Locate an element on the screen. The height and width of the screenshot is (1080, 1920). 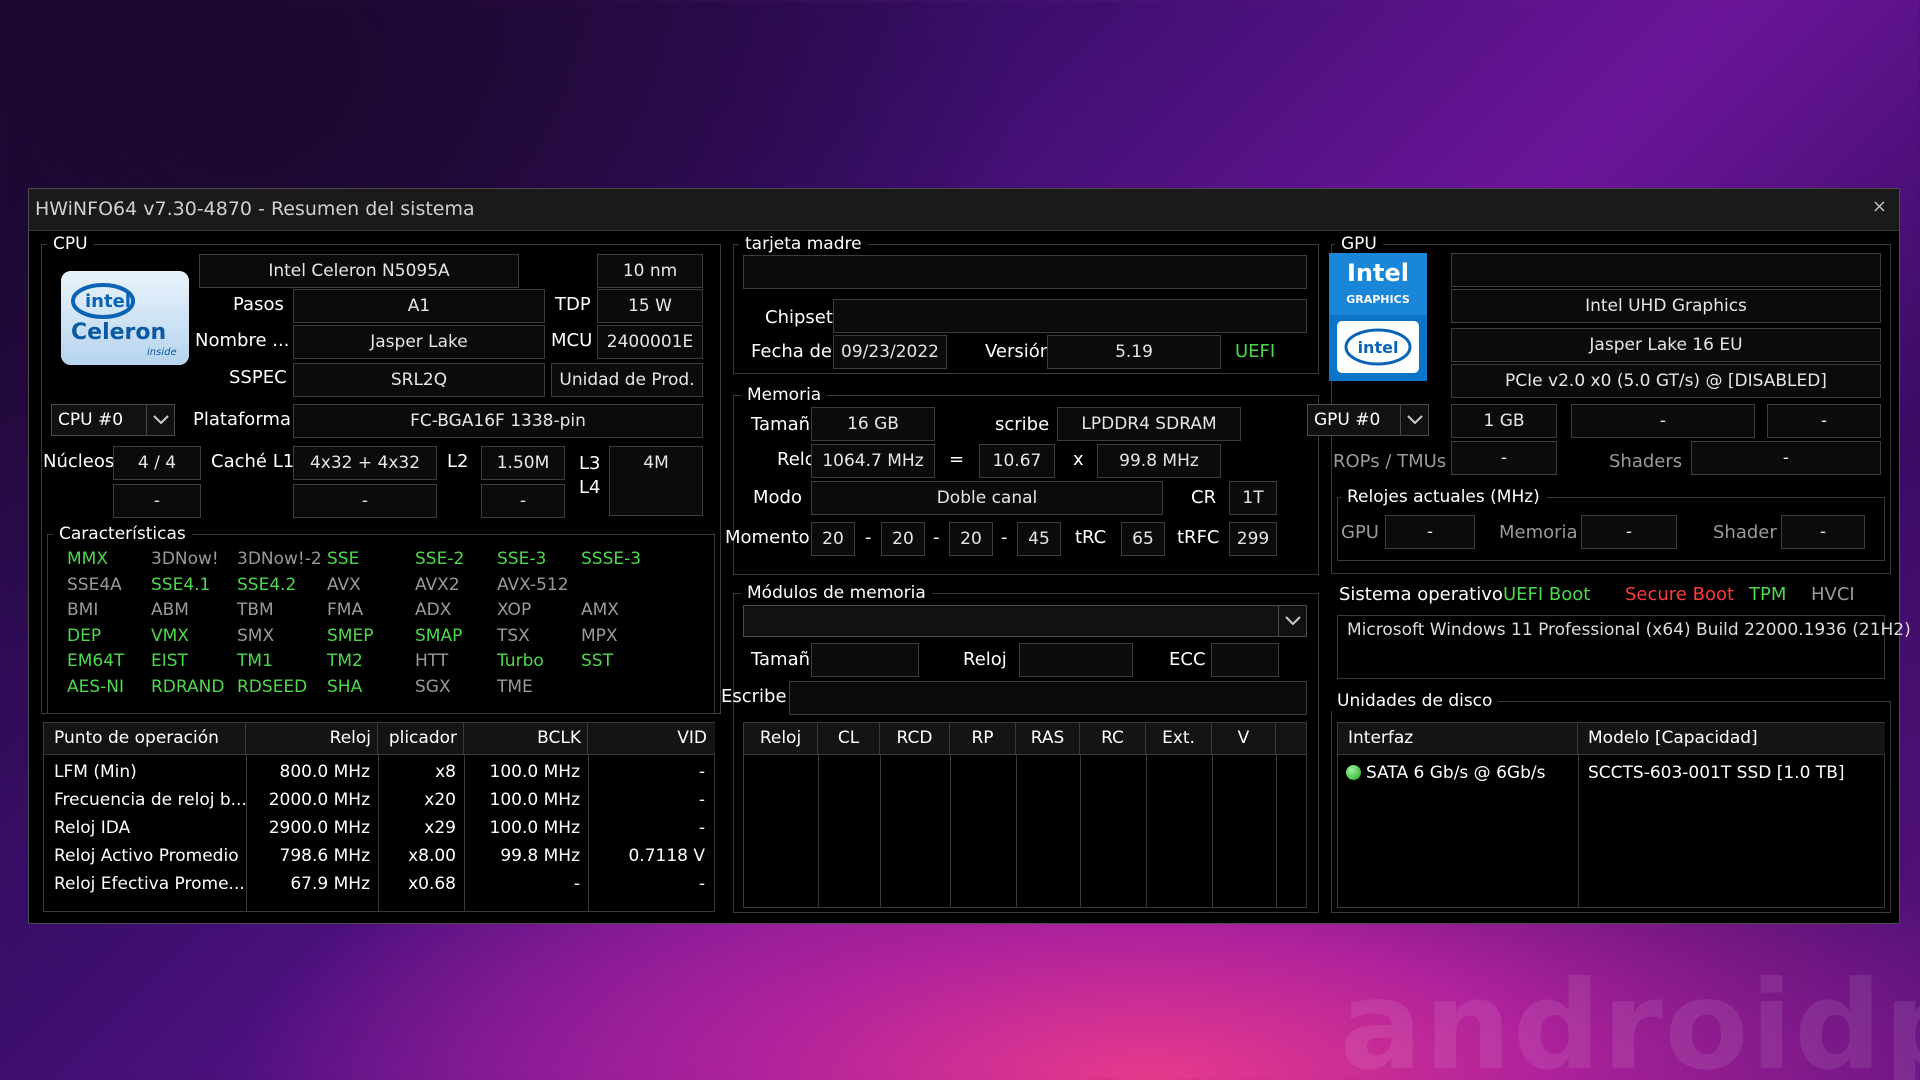
l2-value: 1.50M is located at coordinates (523, 463).